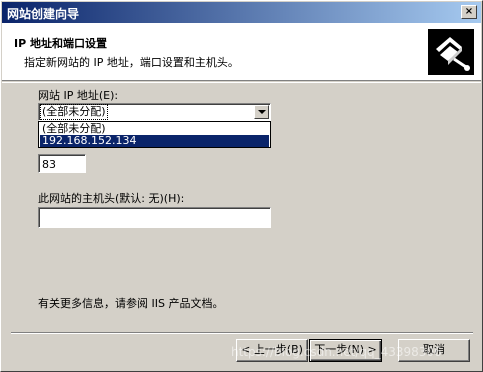  Describe the element at coordinates (62, 163) in the screenshot. I see `tcp-port-field: 83` at that location.